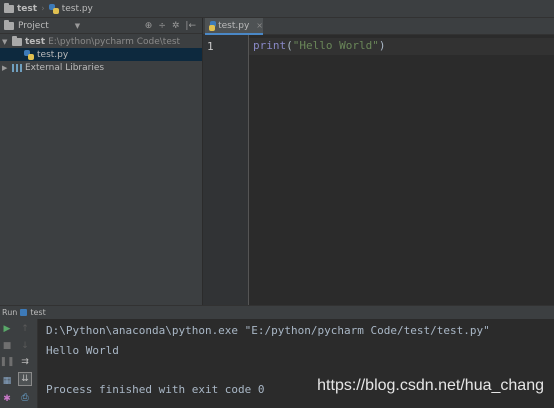  What do you see at coordinates (7, 381) in the screenshot?
I see `restore-layout-icon: ▦` at bounding box center [7, 381].